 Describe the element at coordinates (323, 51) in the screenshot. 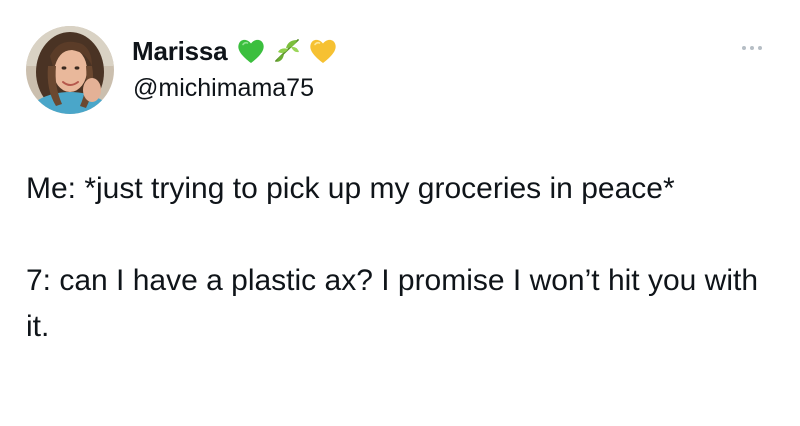

I see `yellow-heart-icon` at that location.